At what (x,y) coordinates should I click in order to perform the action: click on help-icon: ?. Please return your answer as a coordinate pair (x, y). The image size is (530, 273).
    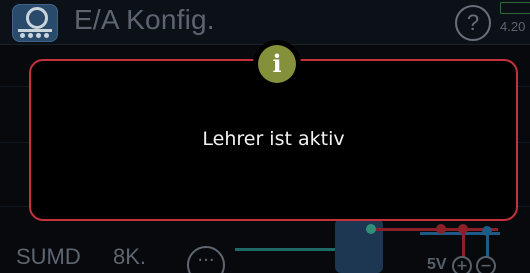
    Looking at the image, I should click on (473, 23).